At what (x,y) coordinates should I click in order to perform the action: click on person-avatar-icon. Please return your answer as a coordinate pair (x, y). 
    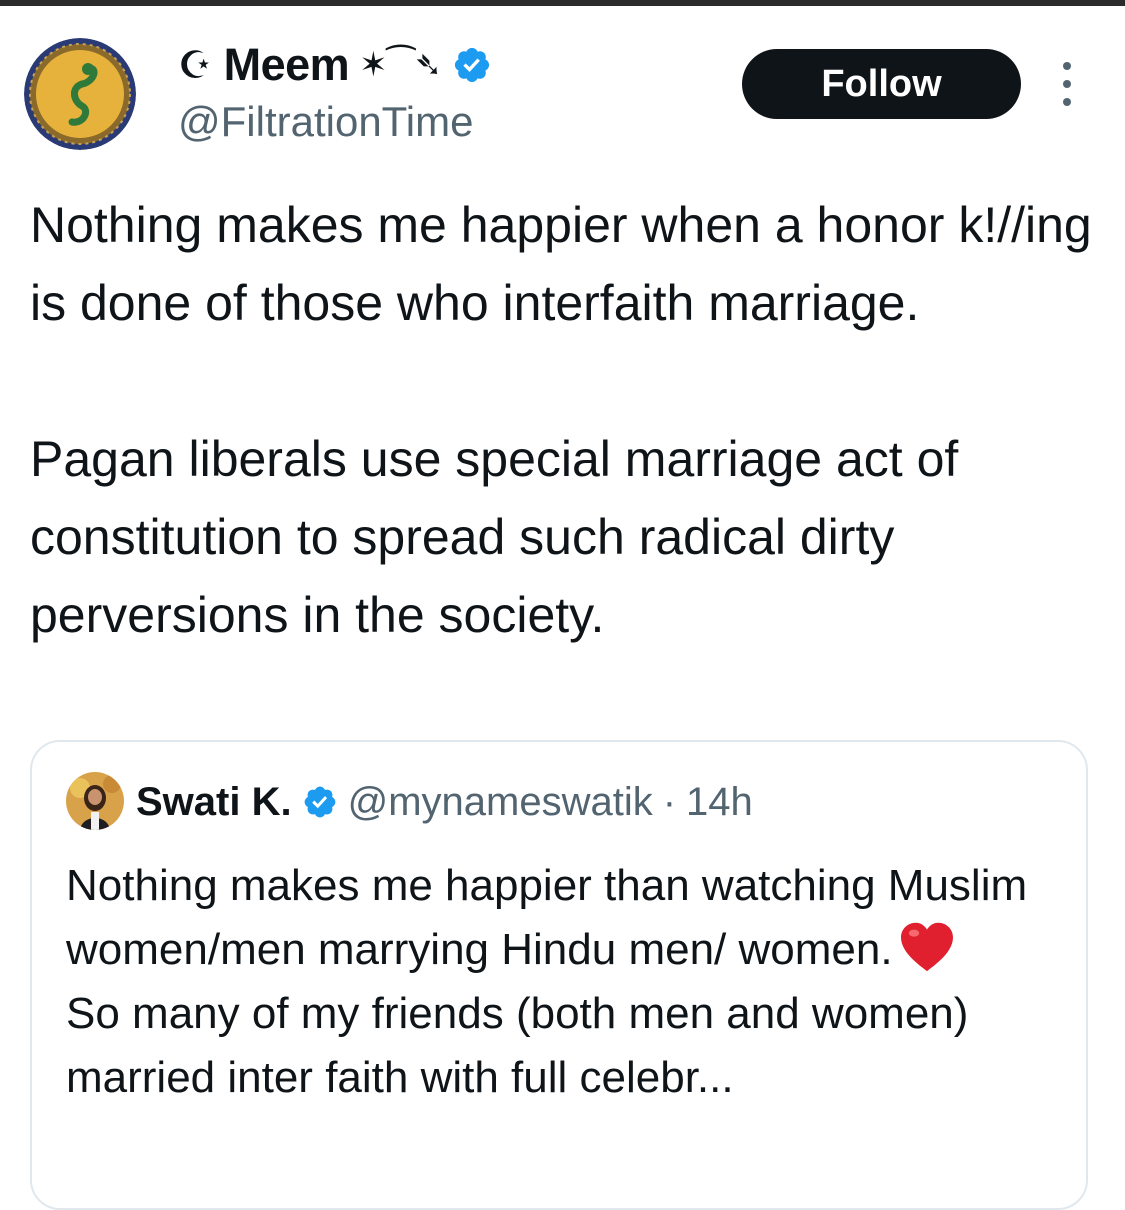
    Looking at the image, I should click on (95, 801).